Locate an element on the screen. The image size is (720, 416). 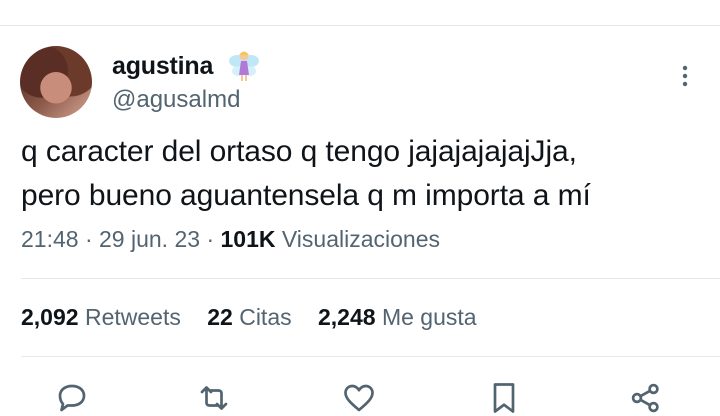
share-icon is located at coordinates (646, 398).